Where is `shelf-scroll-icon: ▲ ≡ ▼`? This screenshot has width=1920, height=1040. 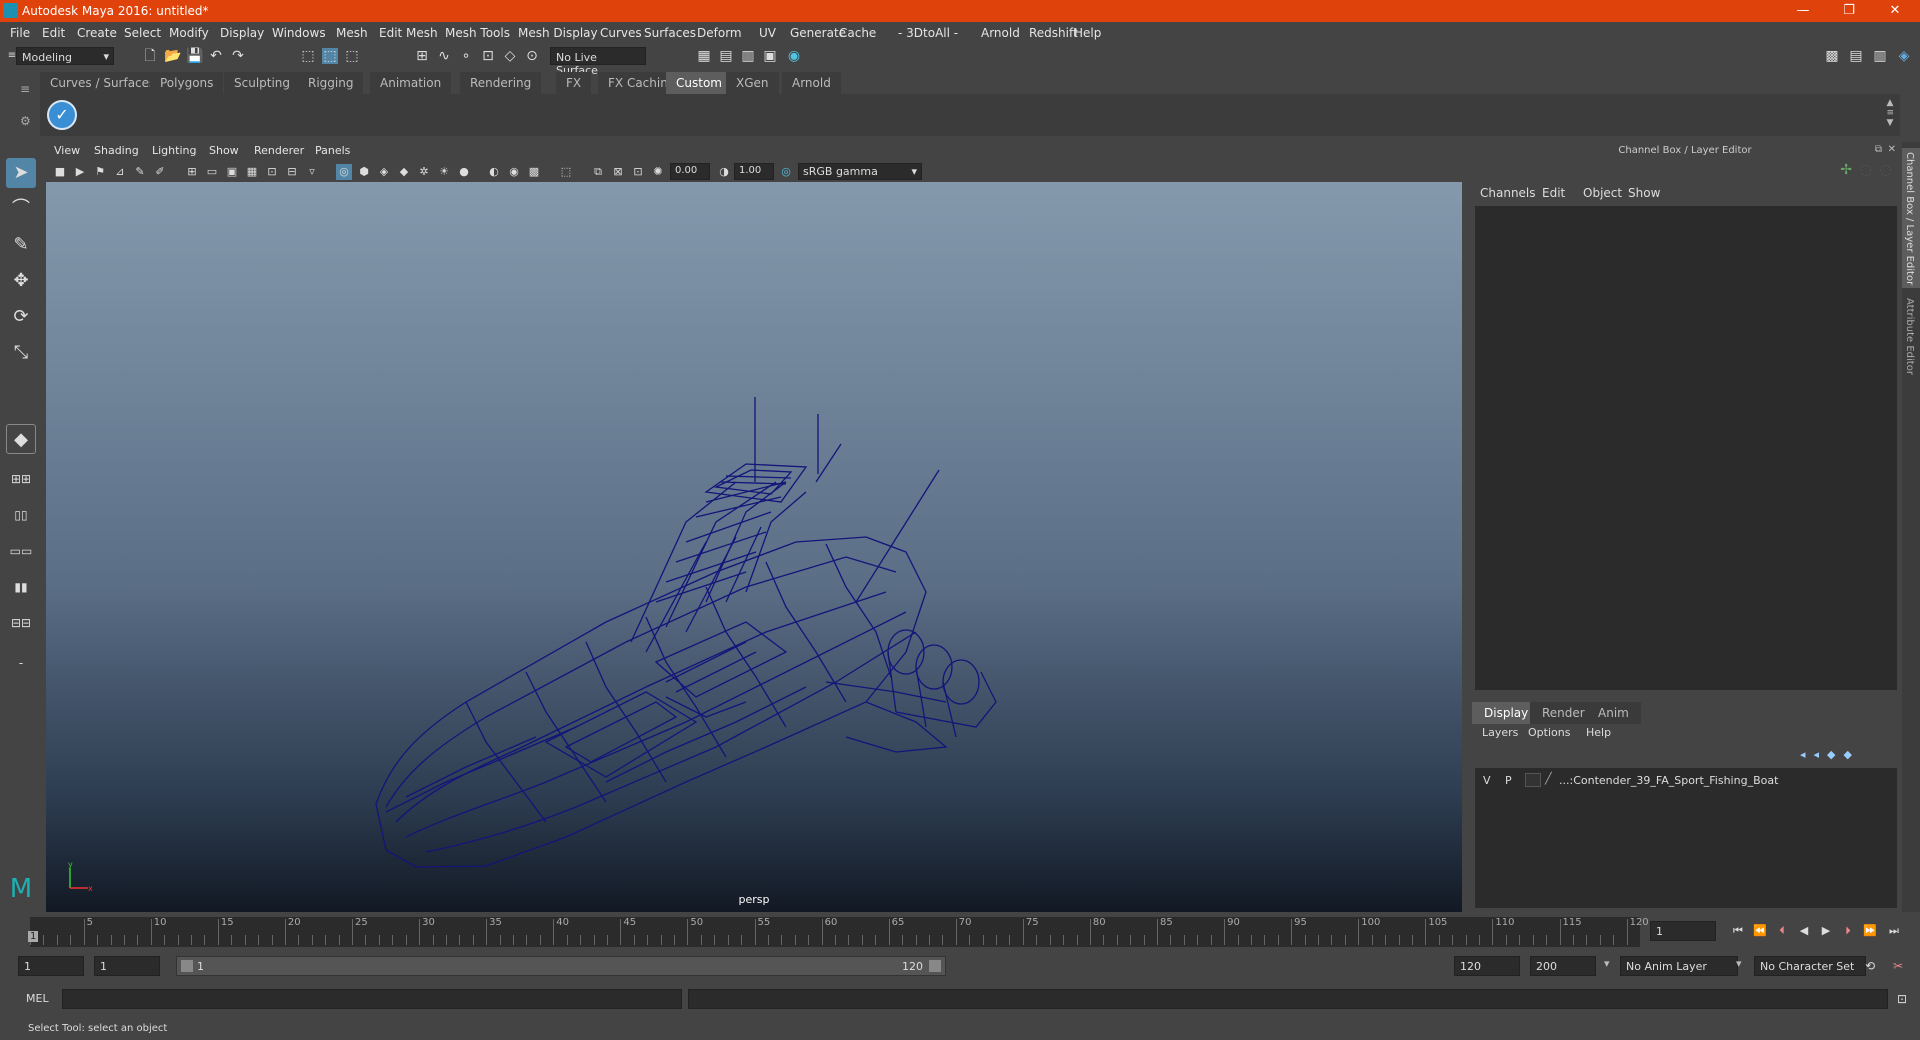
shelf-scroll-icon: ▲ ≡ ▼ is located at coordinates (1890, 113).